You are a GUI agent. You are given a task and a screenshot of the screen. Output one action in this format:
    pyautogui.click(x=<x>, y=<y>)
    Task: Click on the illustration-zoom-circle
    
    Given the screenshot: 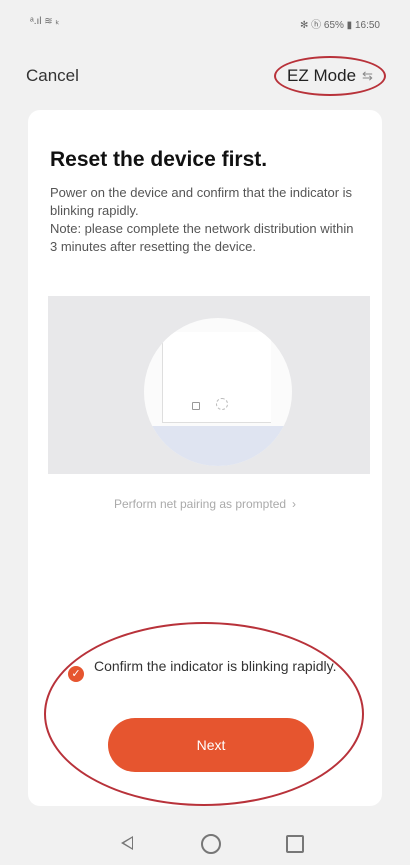 What is the action you would take?
    pyautogui.click(x=218, y=392)
    